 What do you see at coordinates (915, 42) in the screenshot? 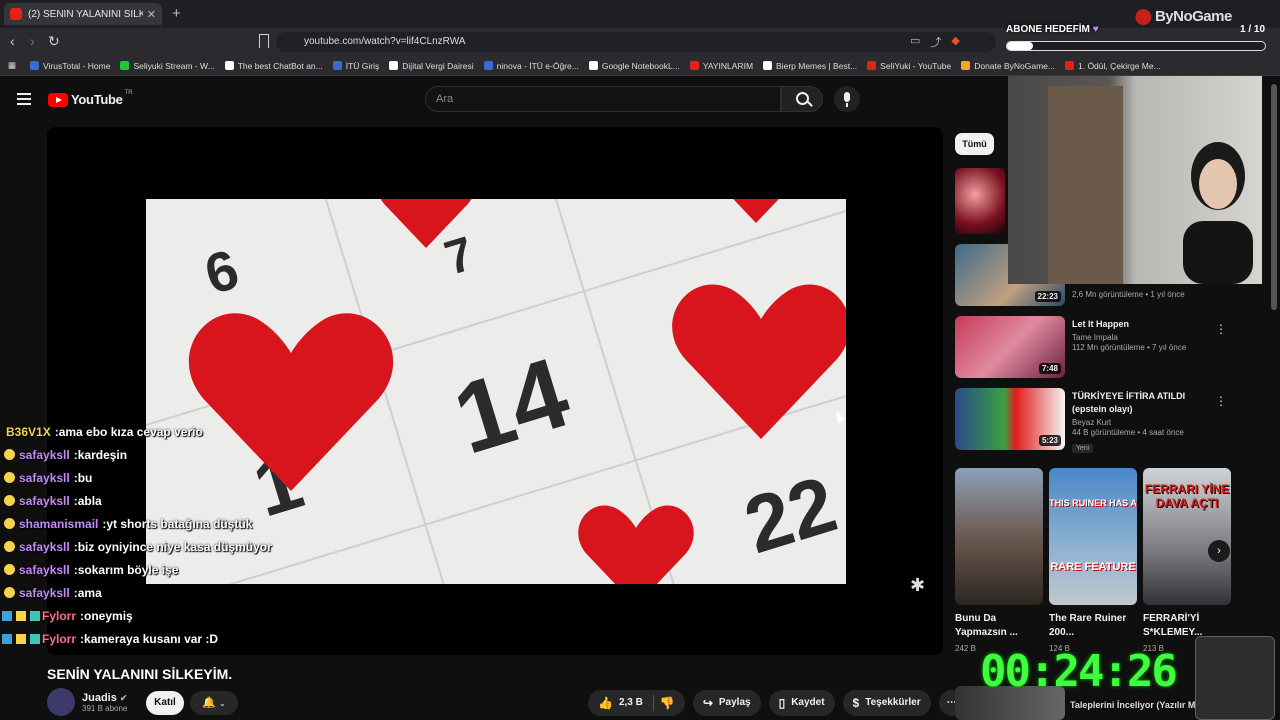
I see `cast-icon: ▭` at bounding box center [915, 42].